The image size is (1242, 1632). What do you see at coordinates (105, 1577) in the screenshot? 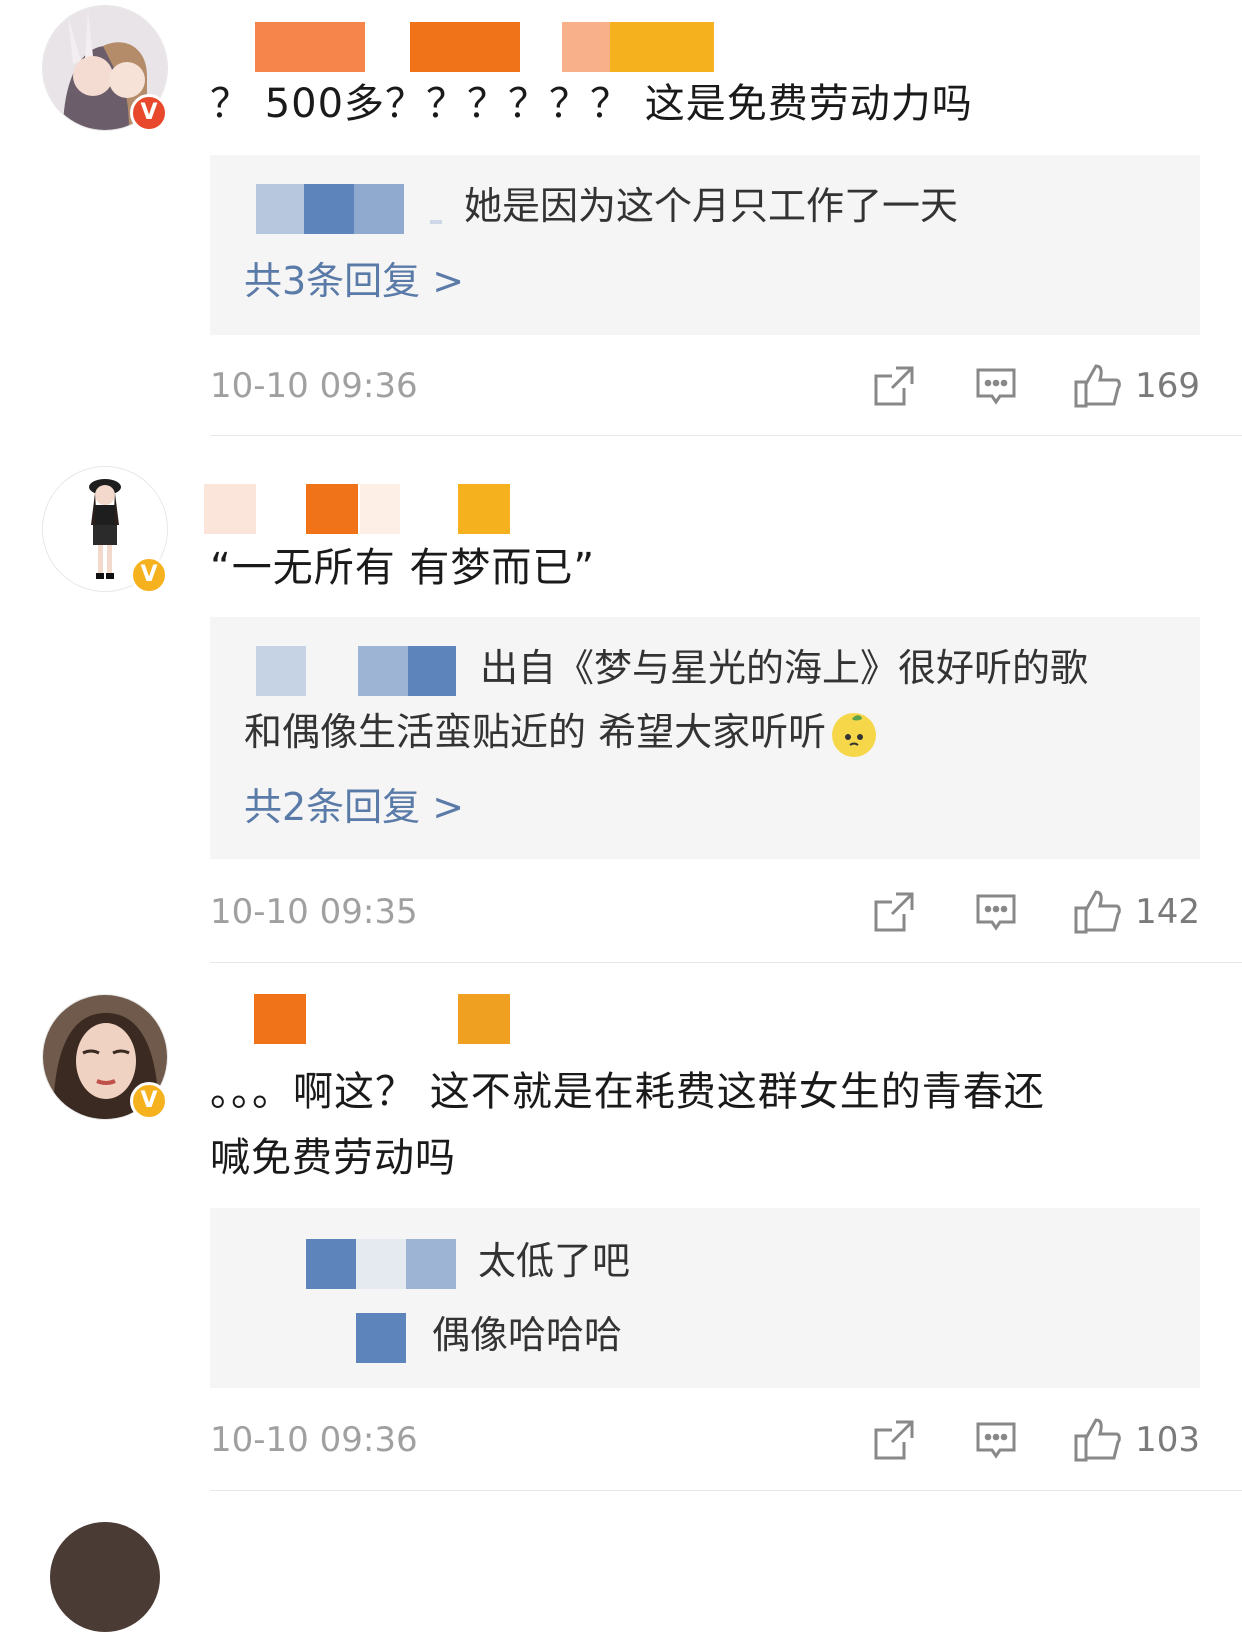
I see `avatar-partial` at bounding box center [105, 1577].